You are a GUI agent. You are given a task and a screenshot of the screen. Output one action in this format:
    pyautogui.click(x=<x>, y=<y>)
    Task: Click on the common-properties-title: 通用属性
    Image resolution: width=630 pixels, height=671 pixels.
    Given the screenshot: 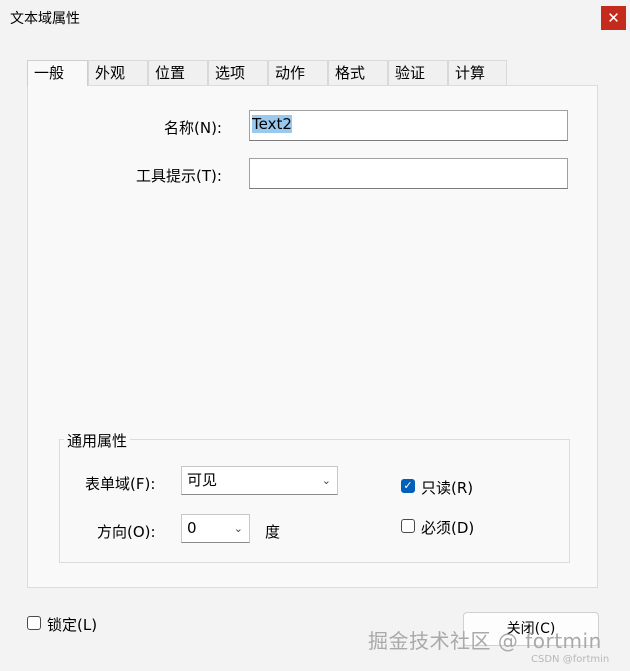 What is the action you would take?
    pyautogui.click(x=97, y=440)
    